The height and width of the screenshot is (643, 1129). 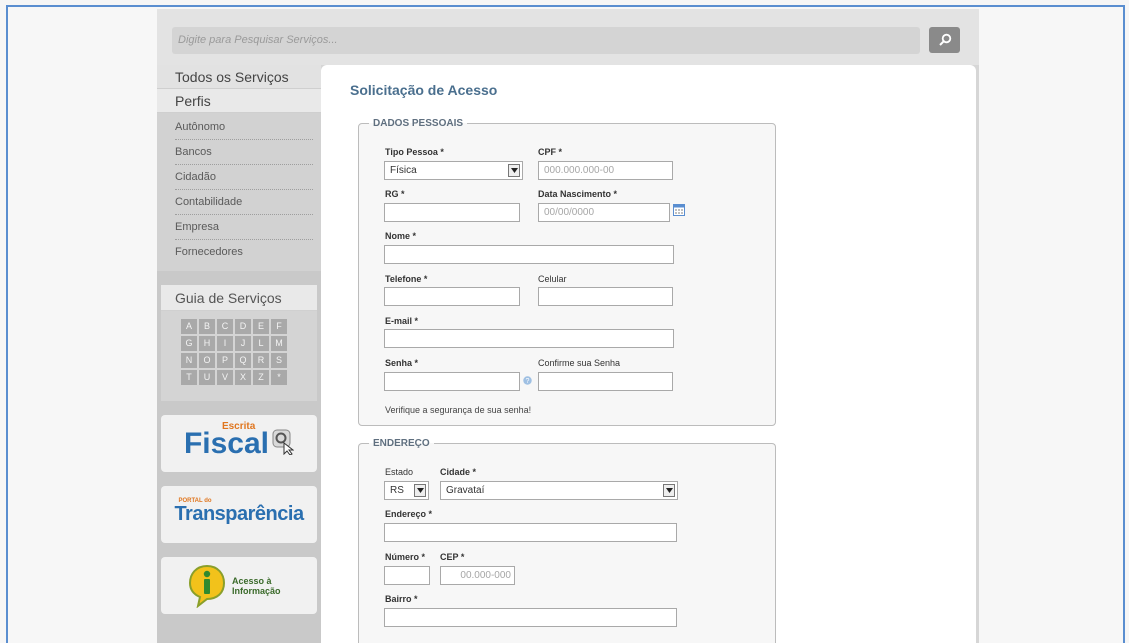 What do you see at coordinates (244, 227) in the screenshot?
I see `sidebar-item-empresa: Empresa` at bounding box center [244, 227].